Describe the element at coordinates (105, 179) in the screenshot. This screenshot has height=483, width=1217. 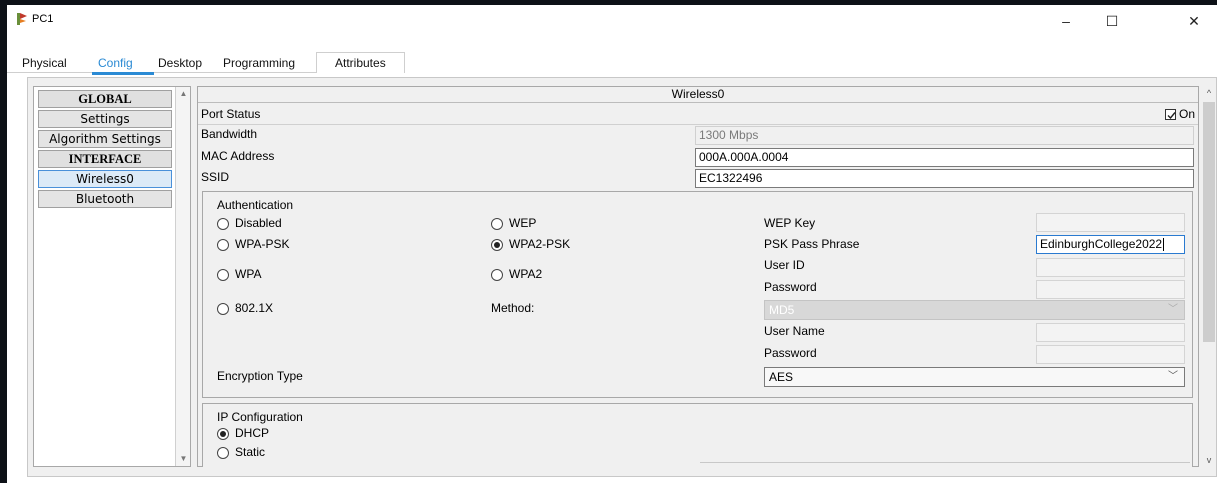
I see `nav-item-wireless0: Wireless0` at that location.